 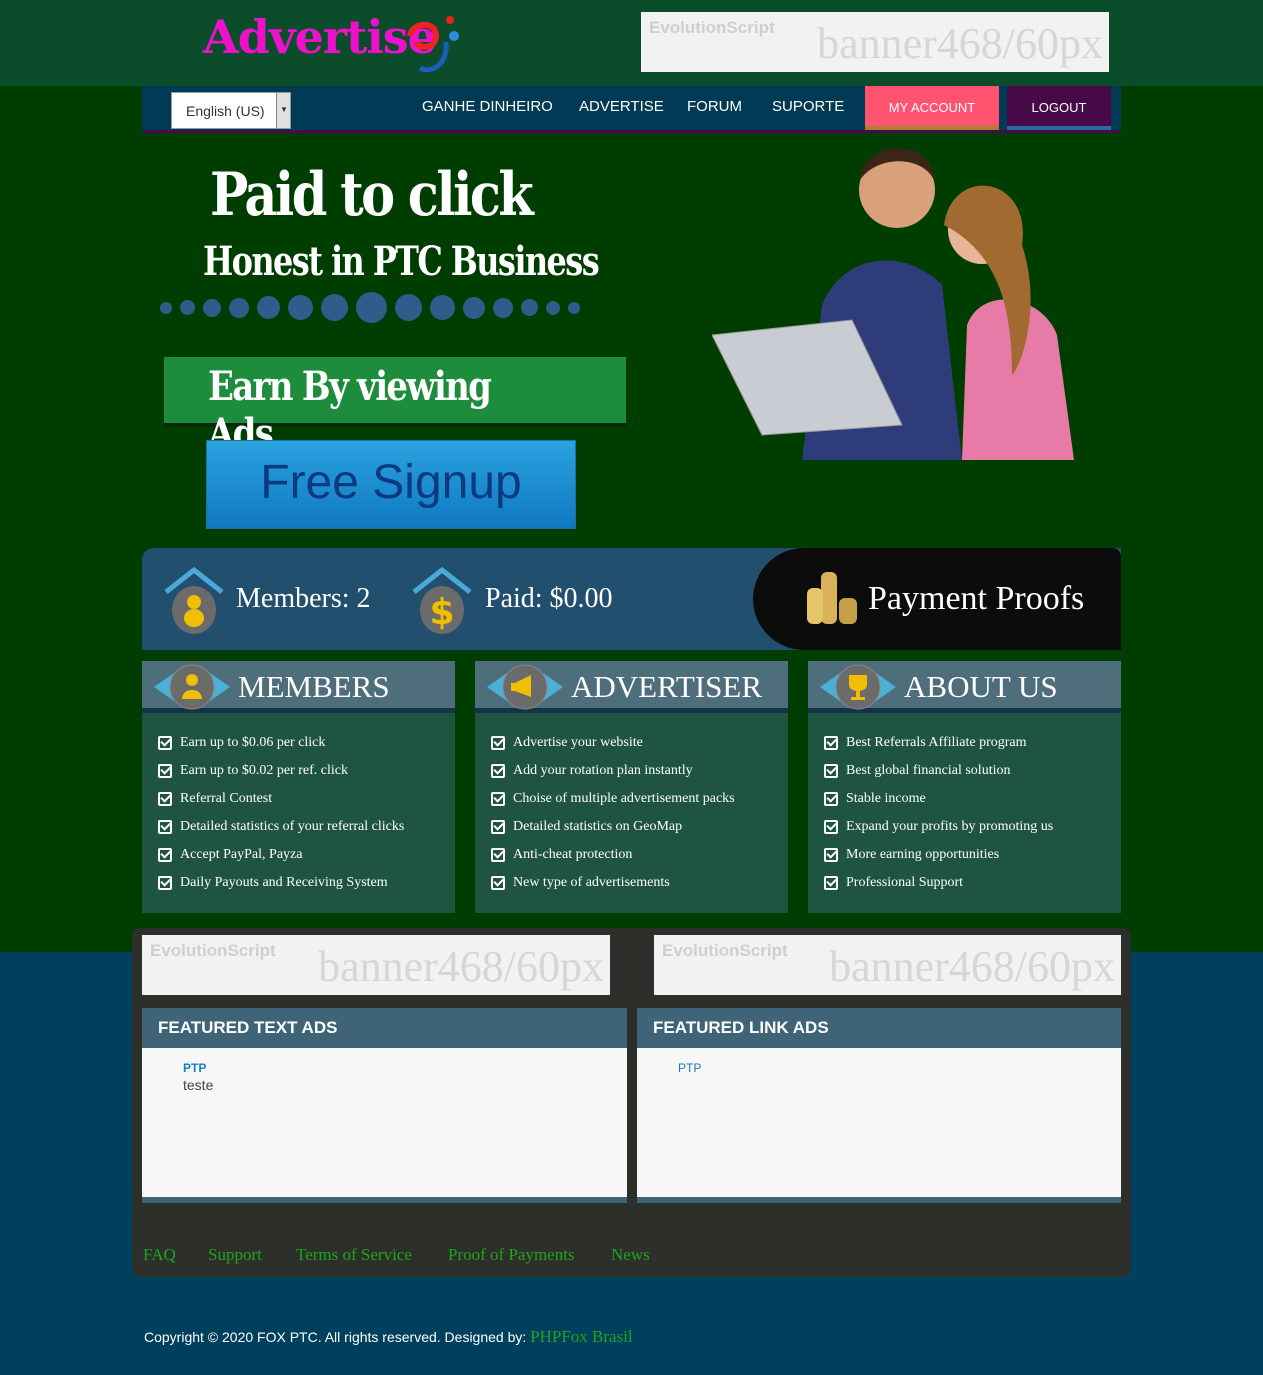 I want to click on list-item: Detailed statistics on GeoMap, so click(x=639, y=827).